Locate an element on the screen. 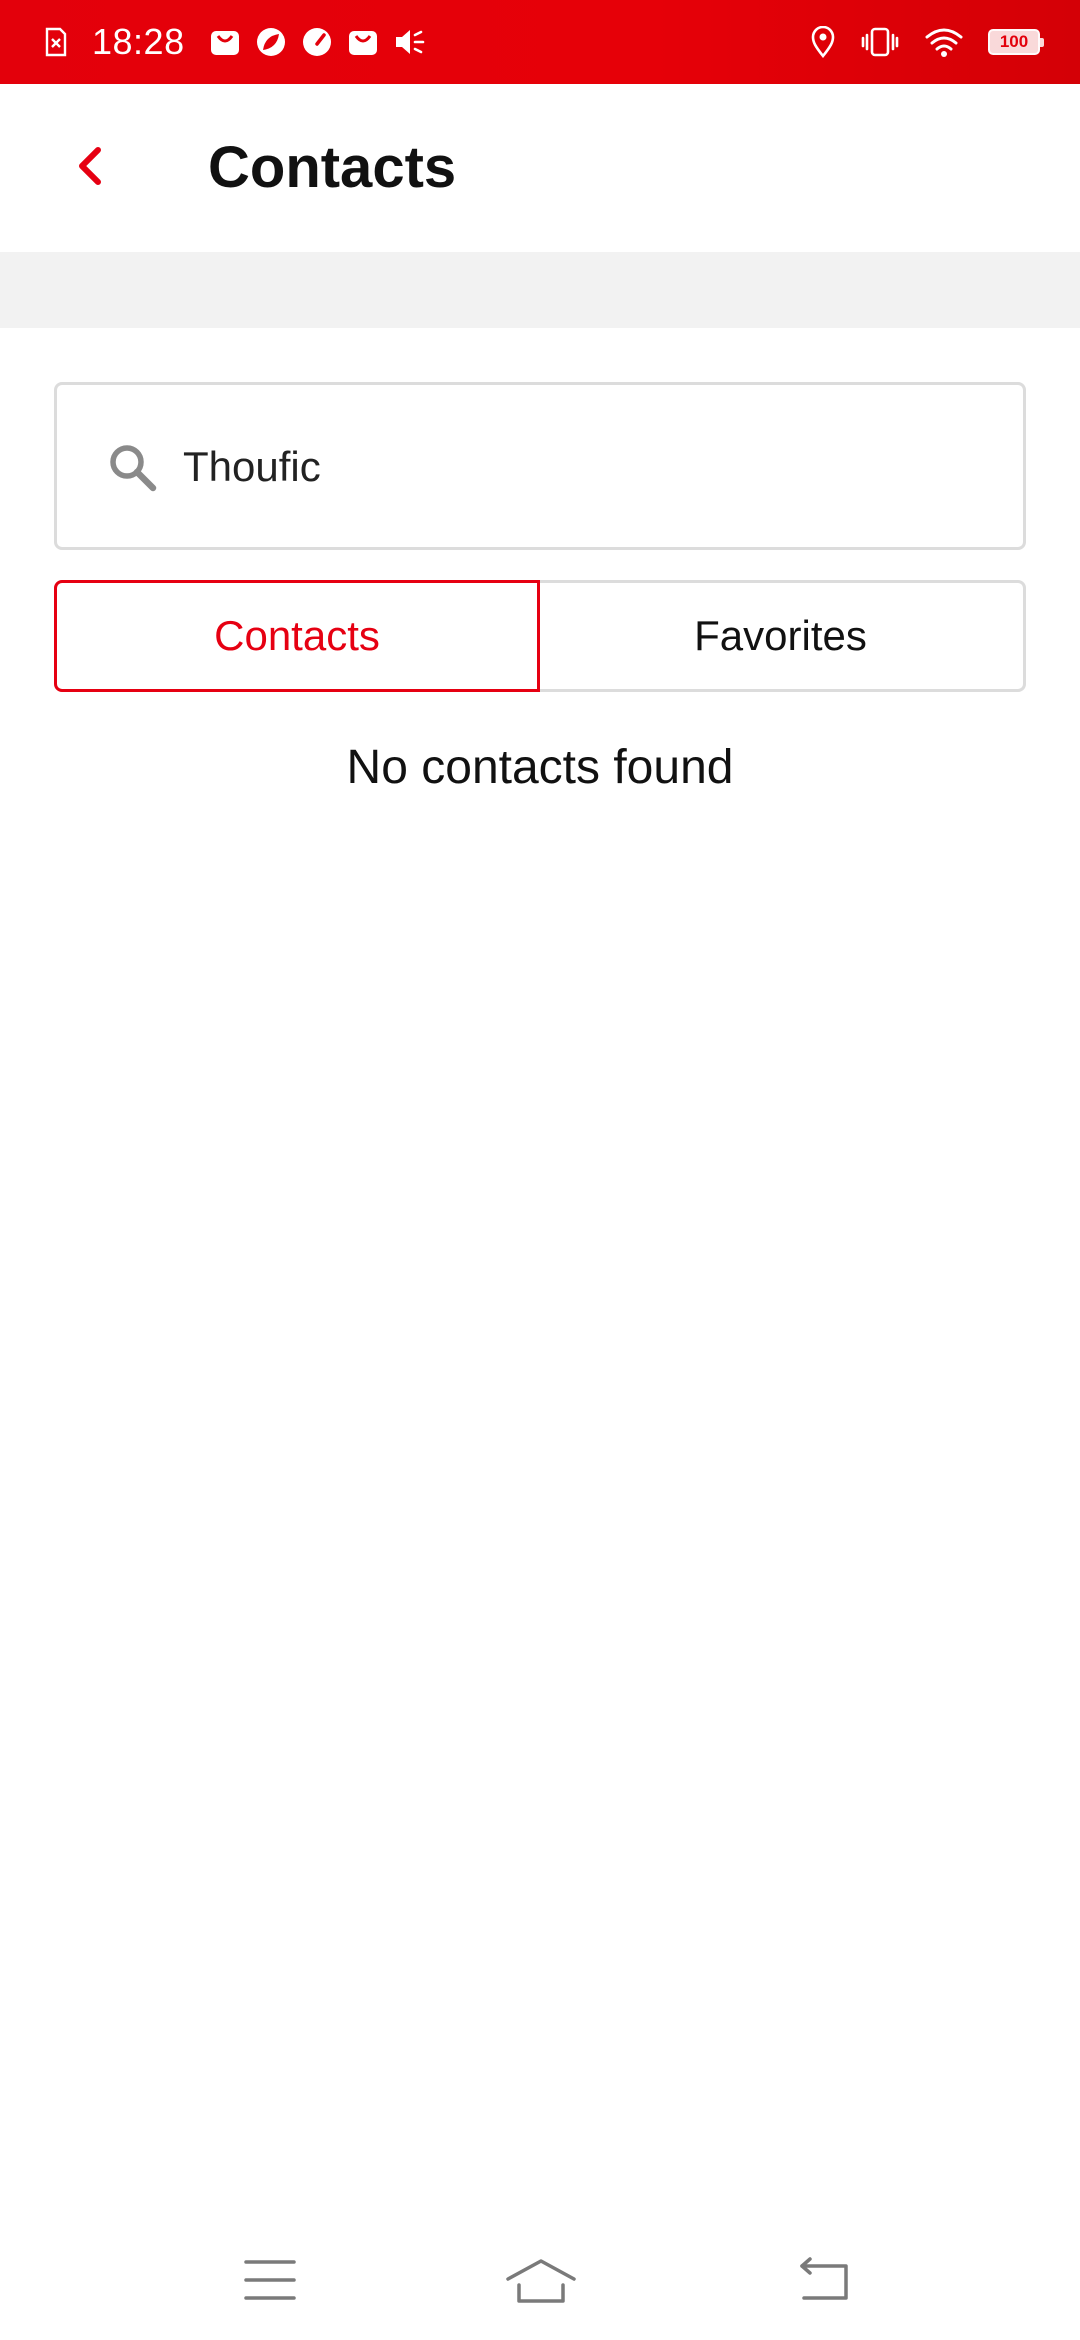 The width and height of the screenshot is (1080, 2340). home-icon is located at coordinates (541, 2281).